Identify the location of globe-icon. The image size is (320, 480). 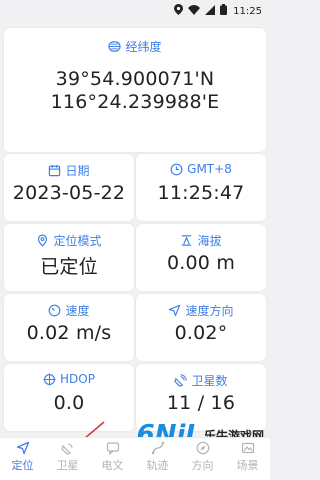
(115, 46).